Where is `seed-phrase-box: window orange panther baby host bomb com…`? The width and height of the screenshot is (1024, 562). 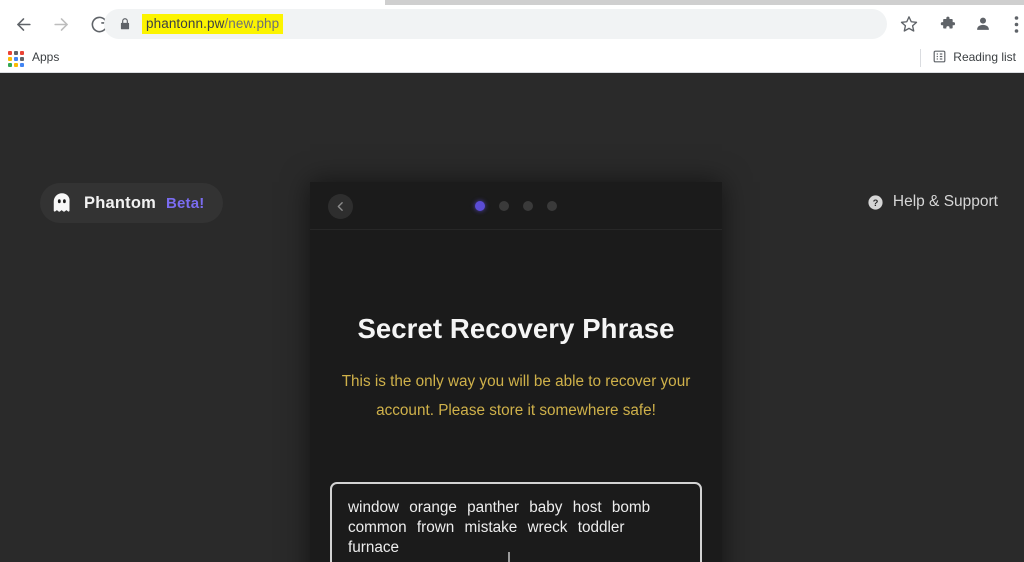 seed-phrase-box: window orange panther baby host bomb com… is located at coordinates (516, 522).